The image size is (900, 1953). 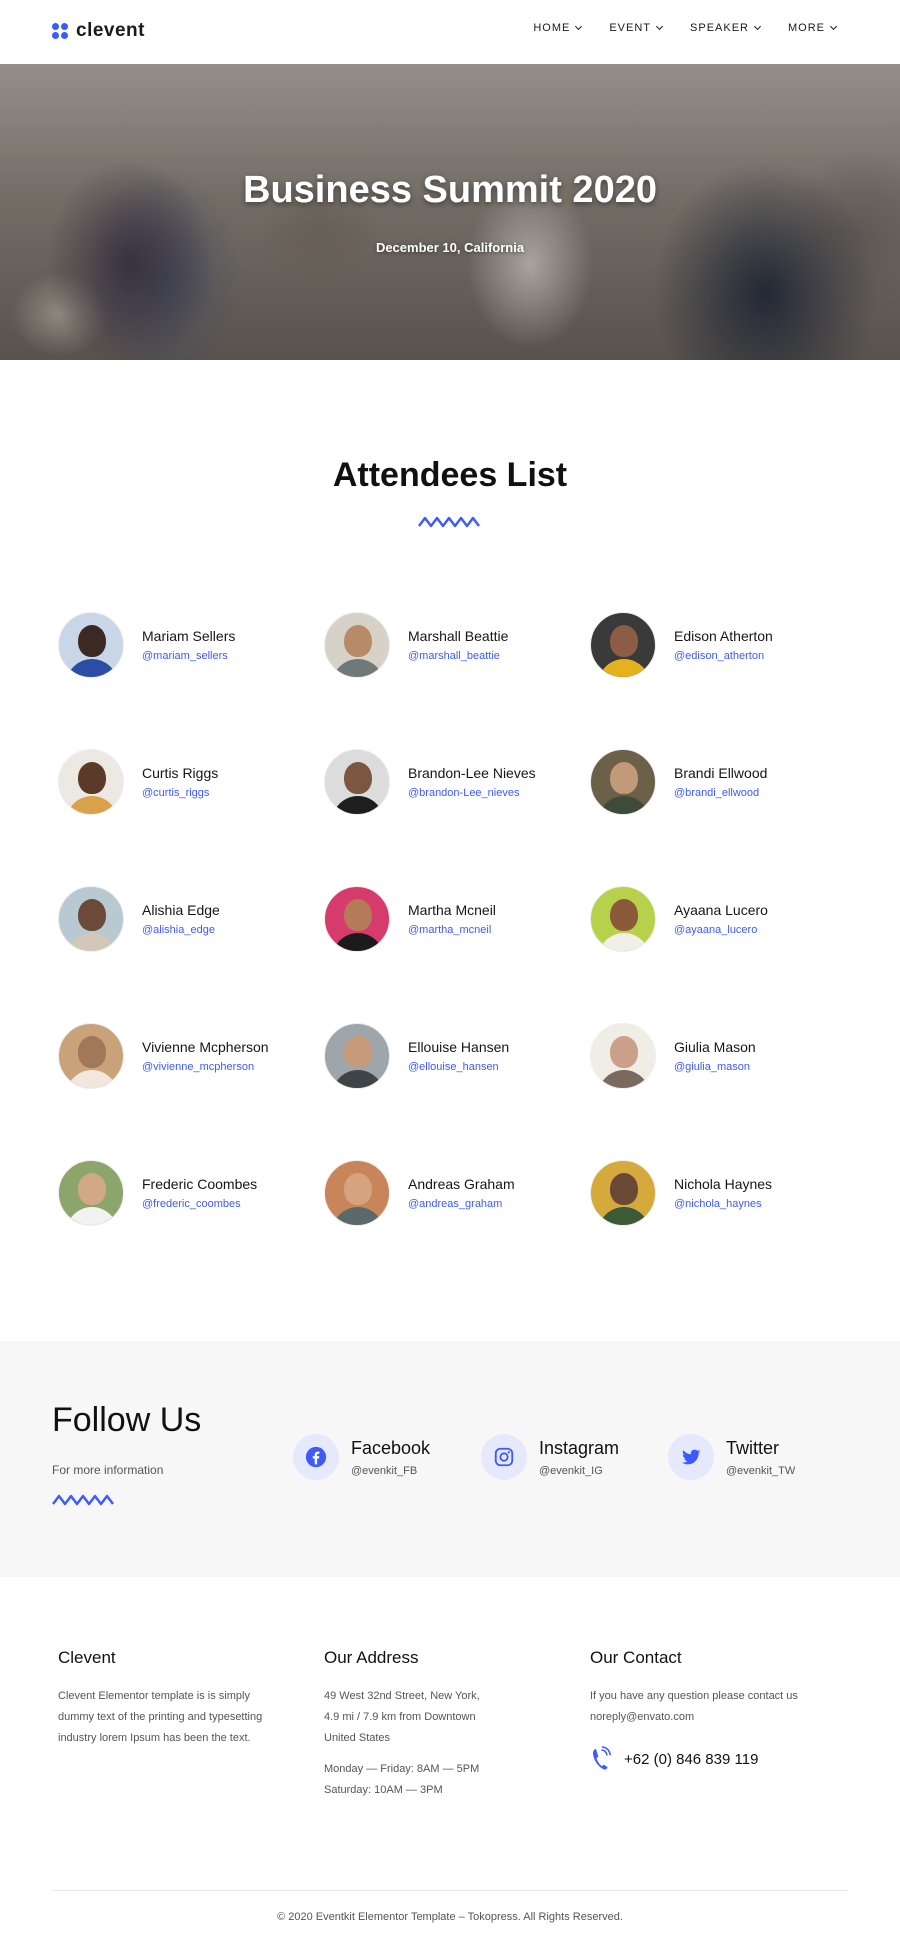 What do you see at coordinates (691, 1457) in the screenshot?
I see `twitter-icon` at bounding box center [691, 1457].